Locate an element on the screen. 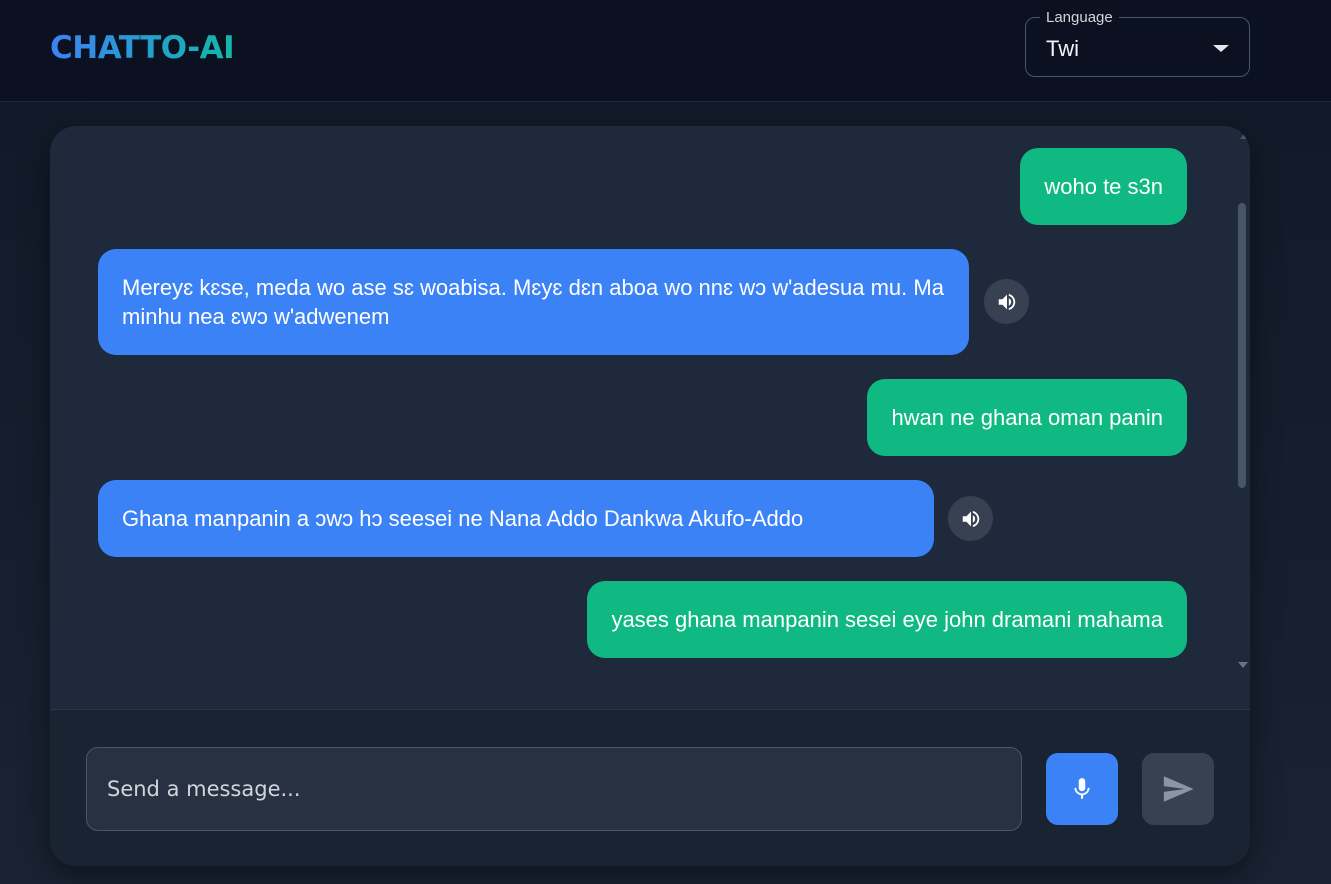 This screenshot has height=884, width=1331. microphone-icon is located at coordinates (1082, 788).